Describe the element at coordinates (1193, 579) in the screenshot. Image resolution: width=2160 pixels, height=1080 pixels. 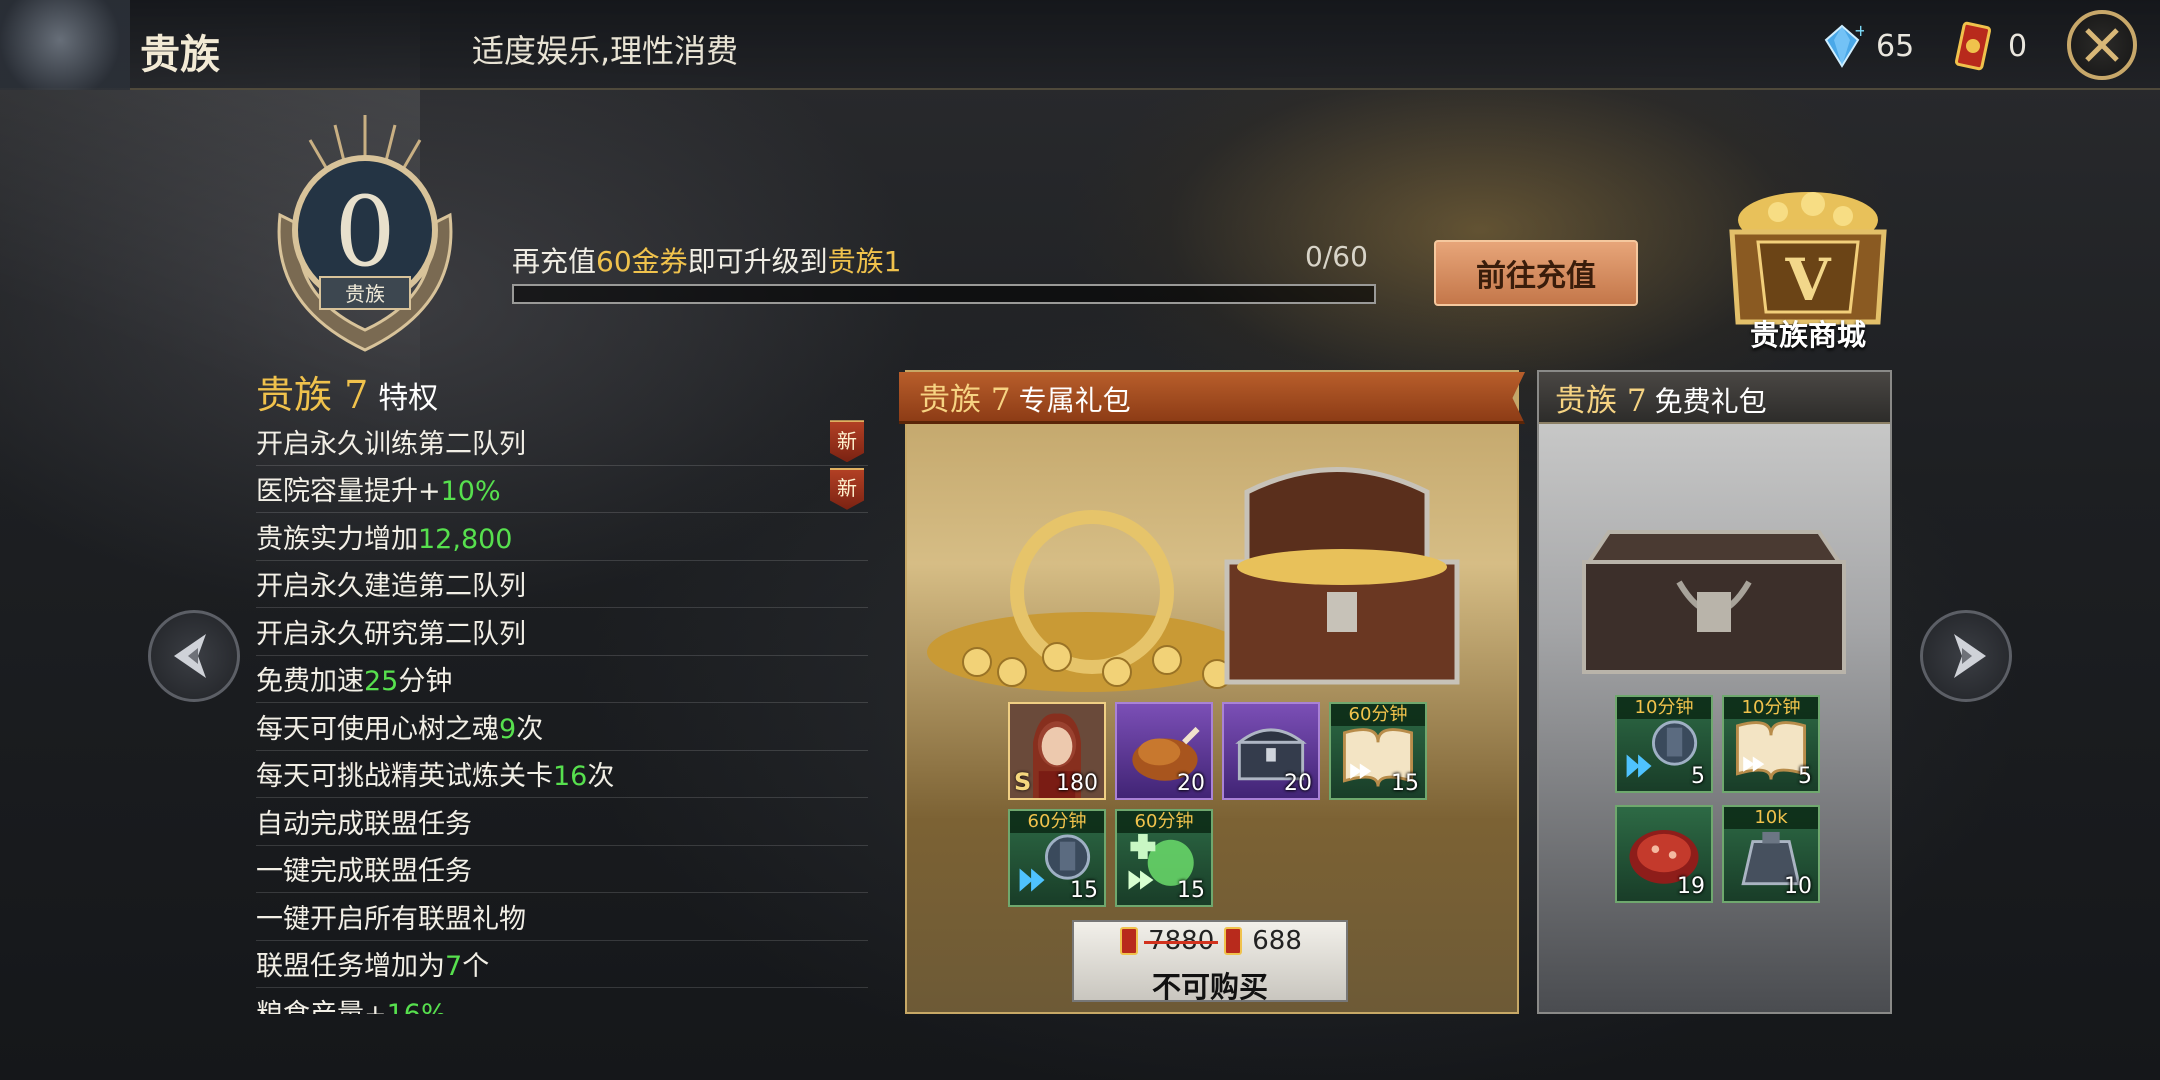
I see `gold-chest-illustration` at that location.